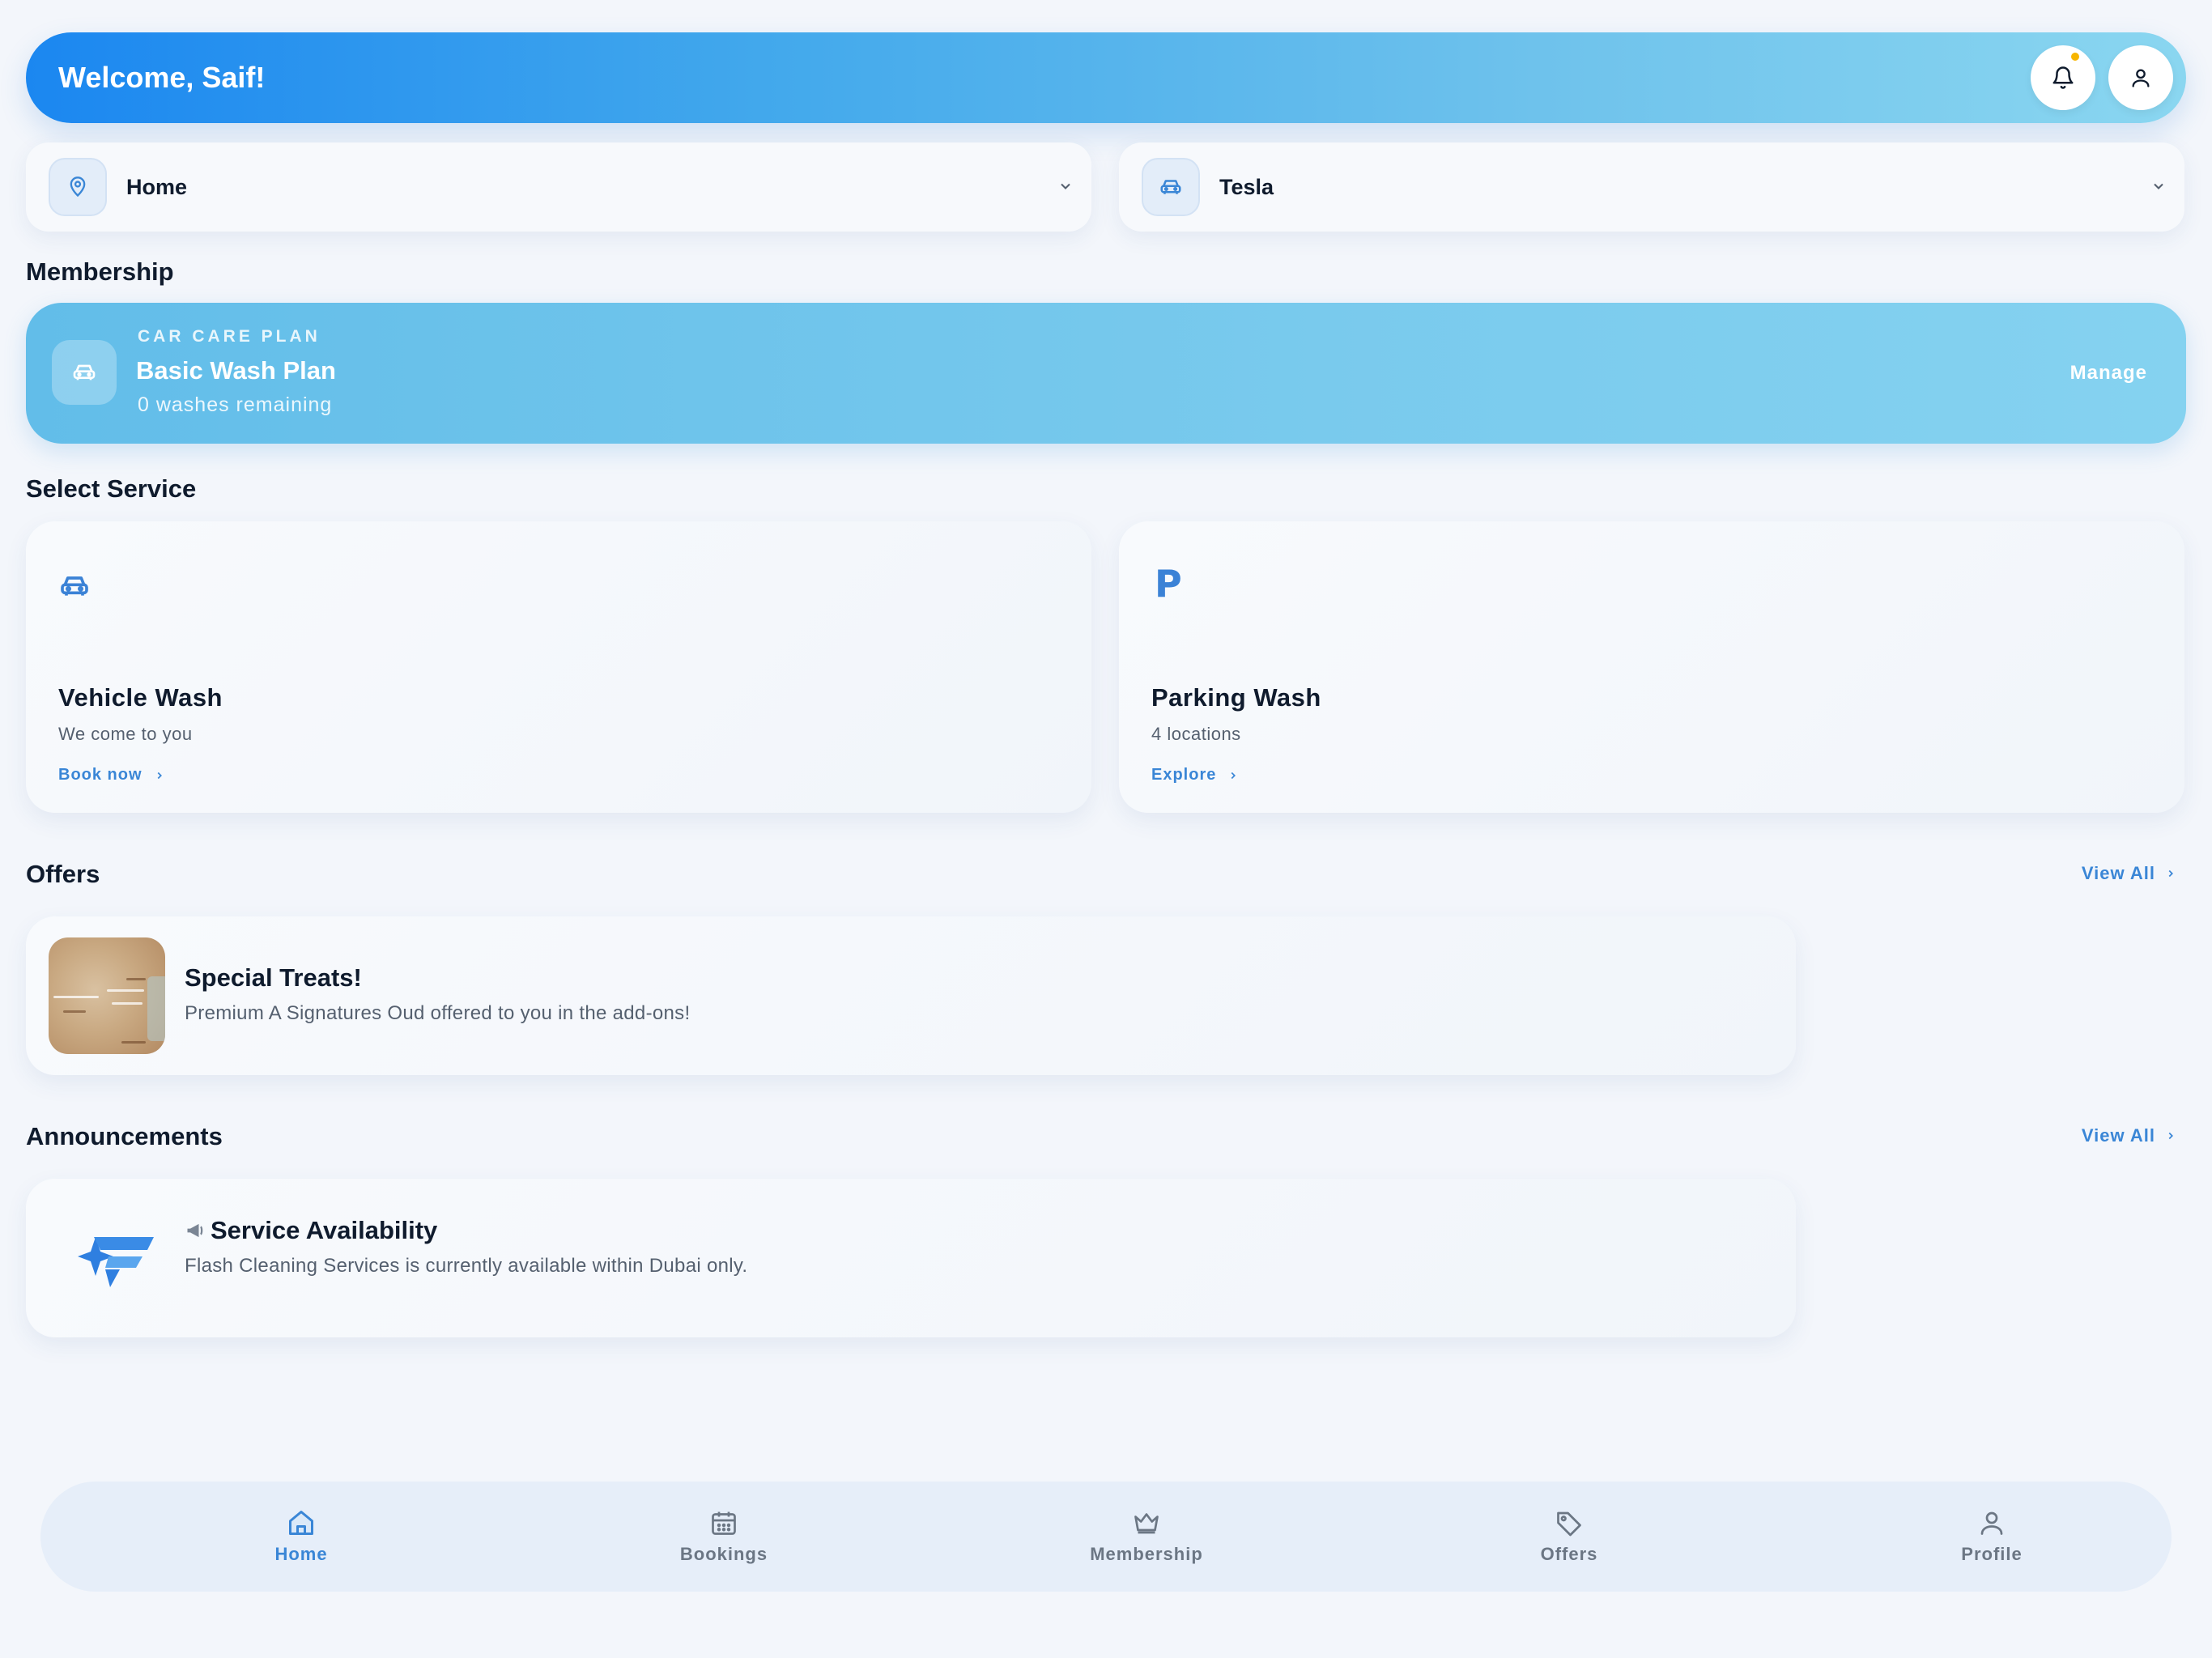 This screenshot has width=2212, height=1658. What do you see at coordinates (1992, 1554) in the screenshot?
I see `nav-profile-label: Profile` at bounding box center [1992, 1554].